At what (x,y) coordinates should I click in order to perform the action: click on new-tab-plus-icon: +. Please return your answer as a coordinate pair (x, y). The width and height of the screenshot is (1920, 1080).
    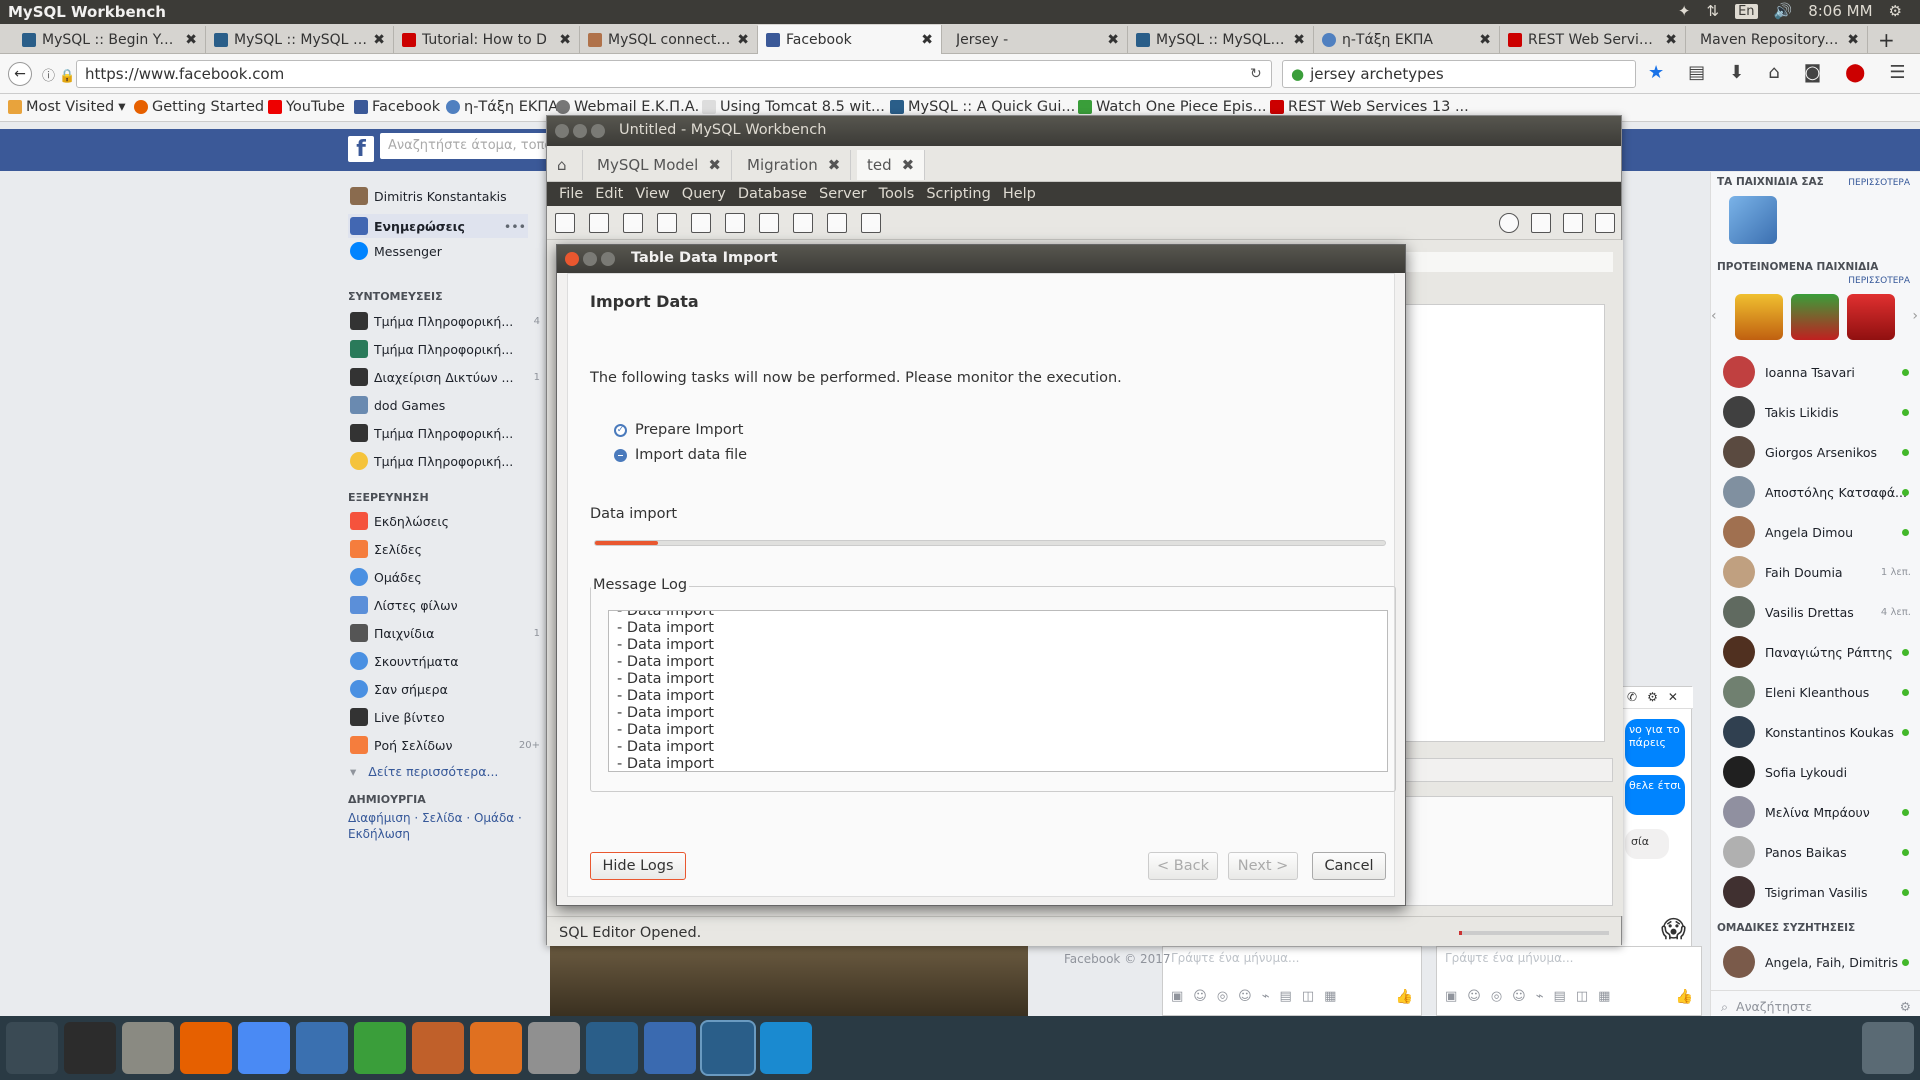
    Looking at the image, I should click on (1886, 40).